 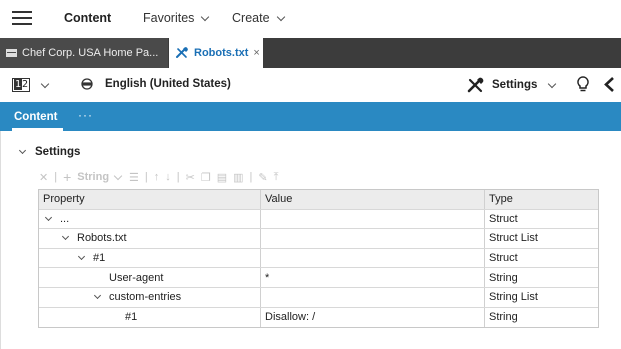 I want to click on more-options-icon: ···, so click(x=85, y=115).